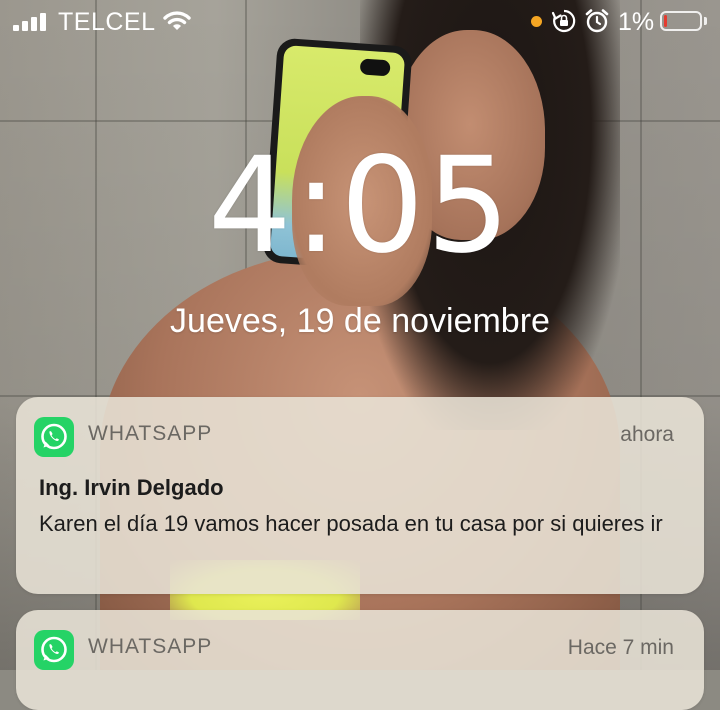 The width and height of the screenshot is (720, 710). Describe the element at coordinates (665, 21) in the screenshot. I see `battery-level-fill` at that location.